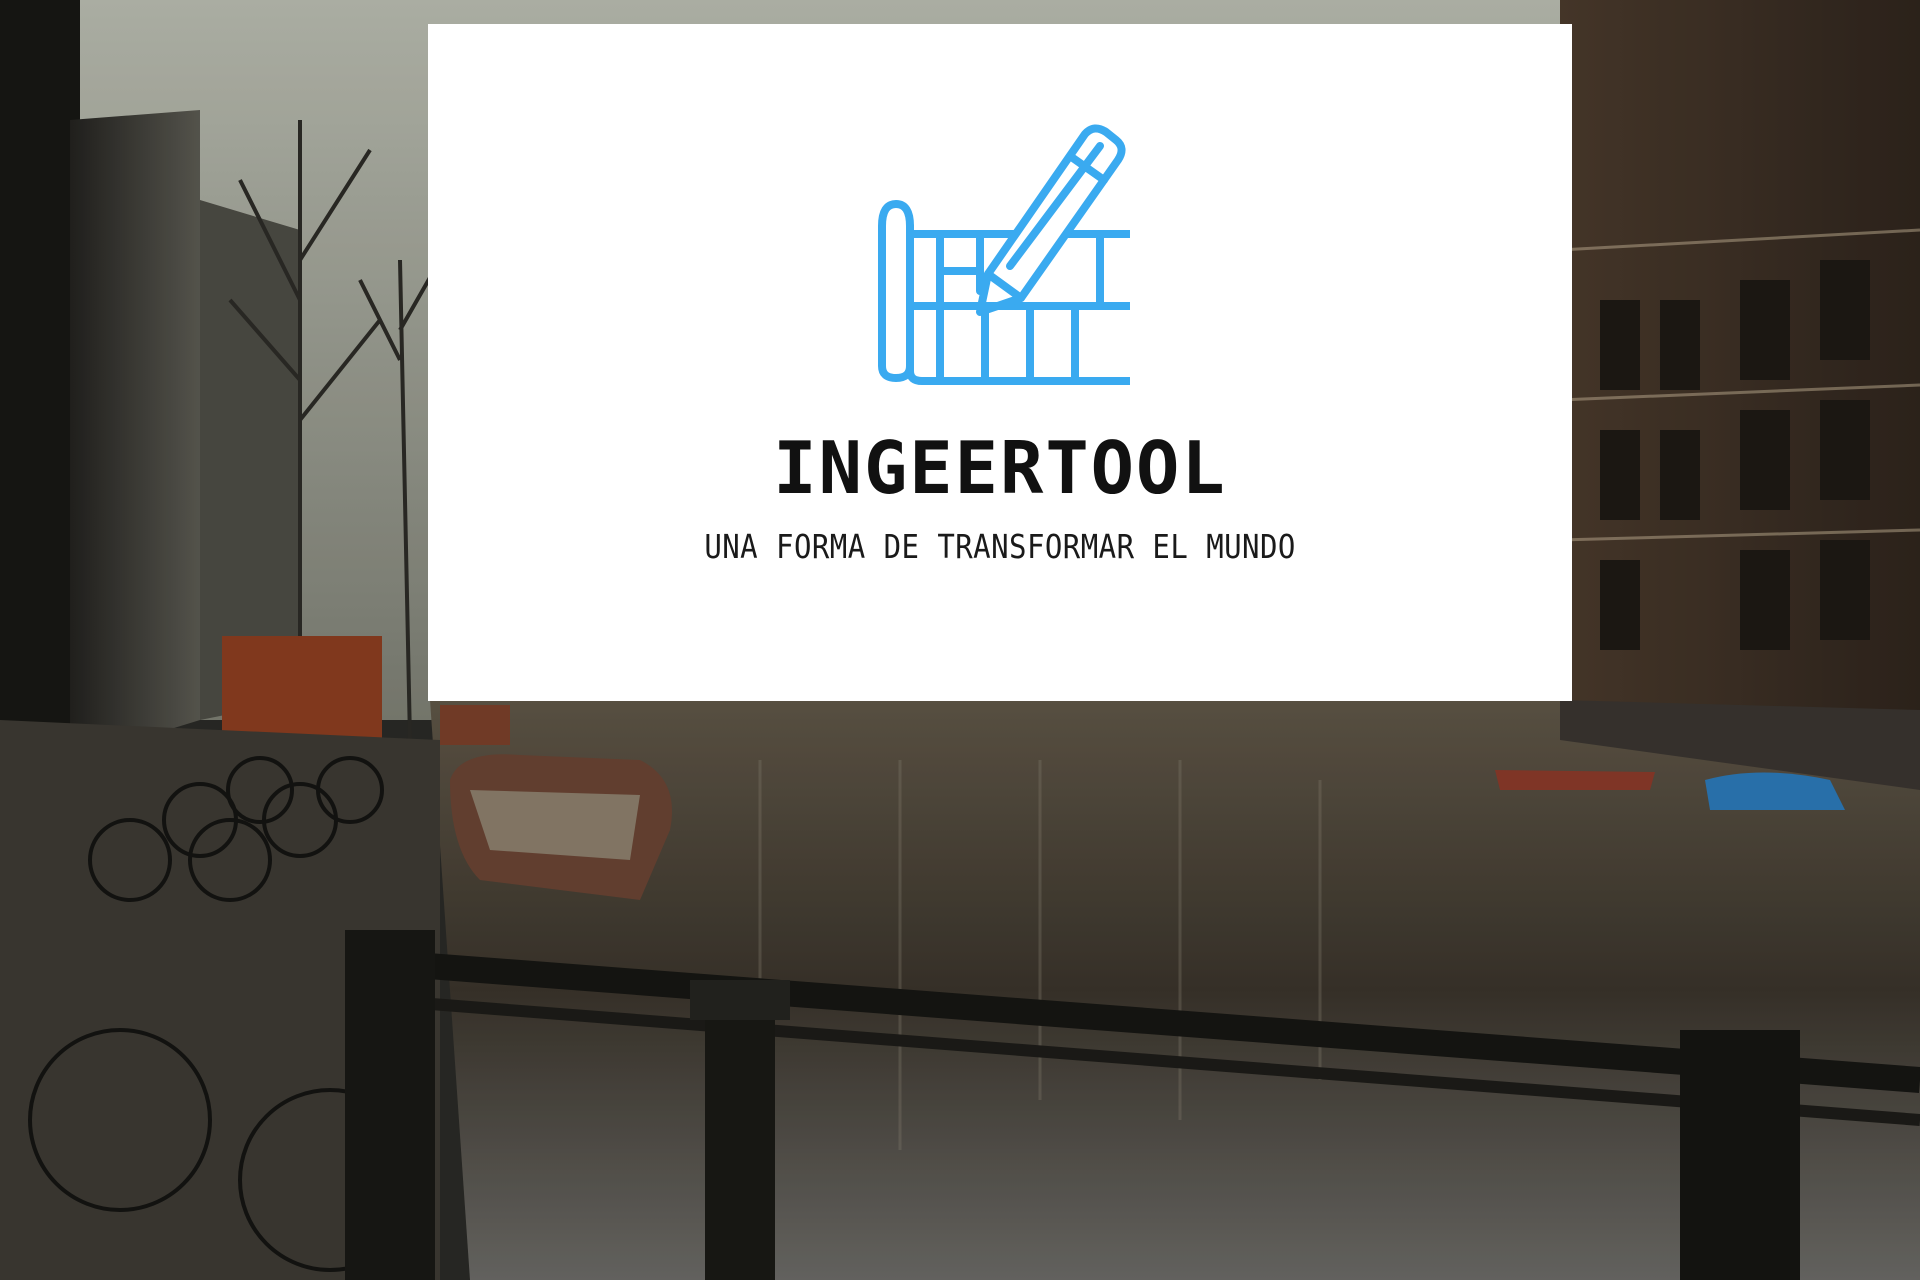  I want to click on blueprint-pencil-icon, so click(1004, 254).